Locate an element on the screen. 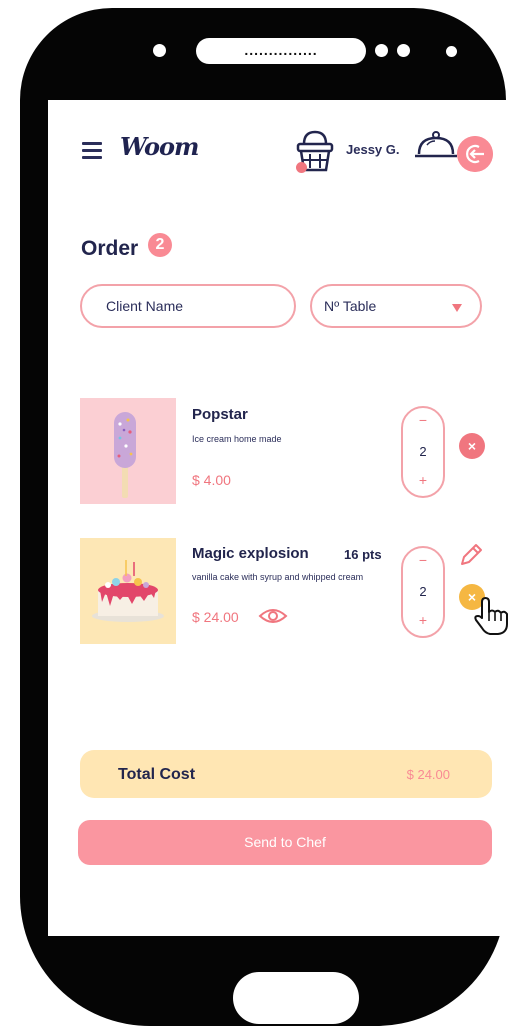 This screenshot has width=523, height=1033. cloche-icon is located at coordinates (436, 147).